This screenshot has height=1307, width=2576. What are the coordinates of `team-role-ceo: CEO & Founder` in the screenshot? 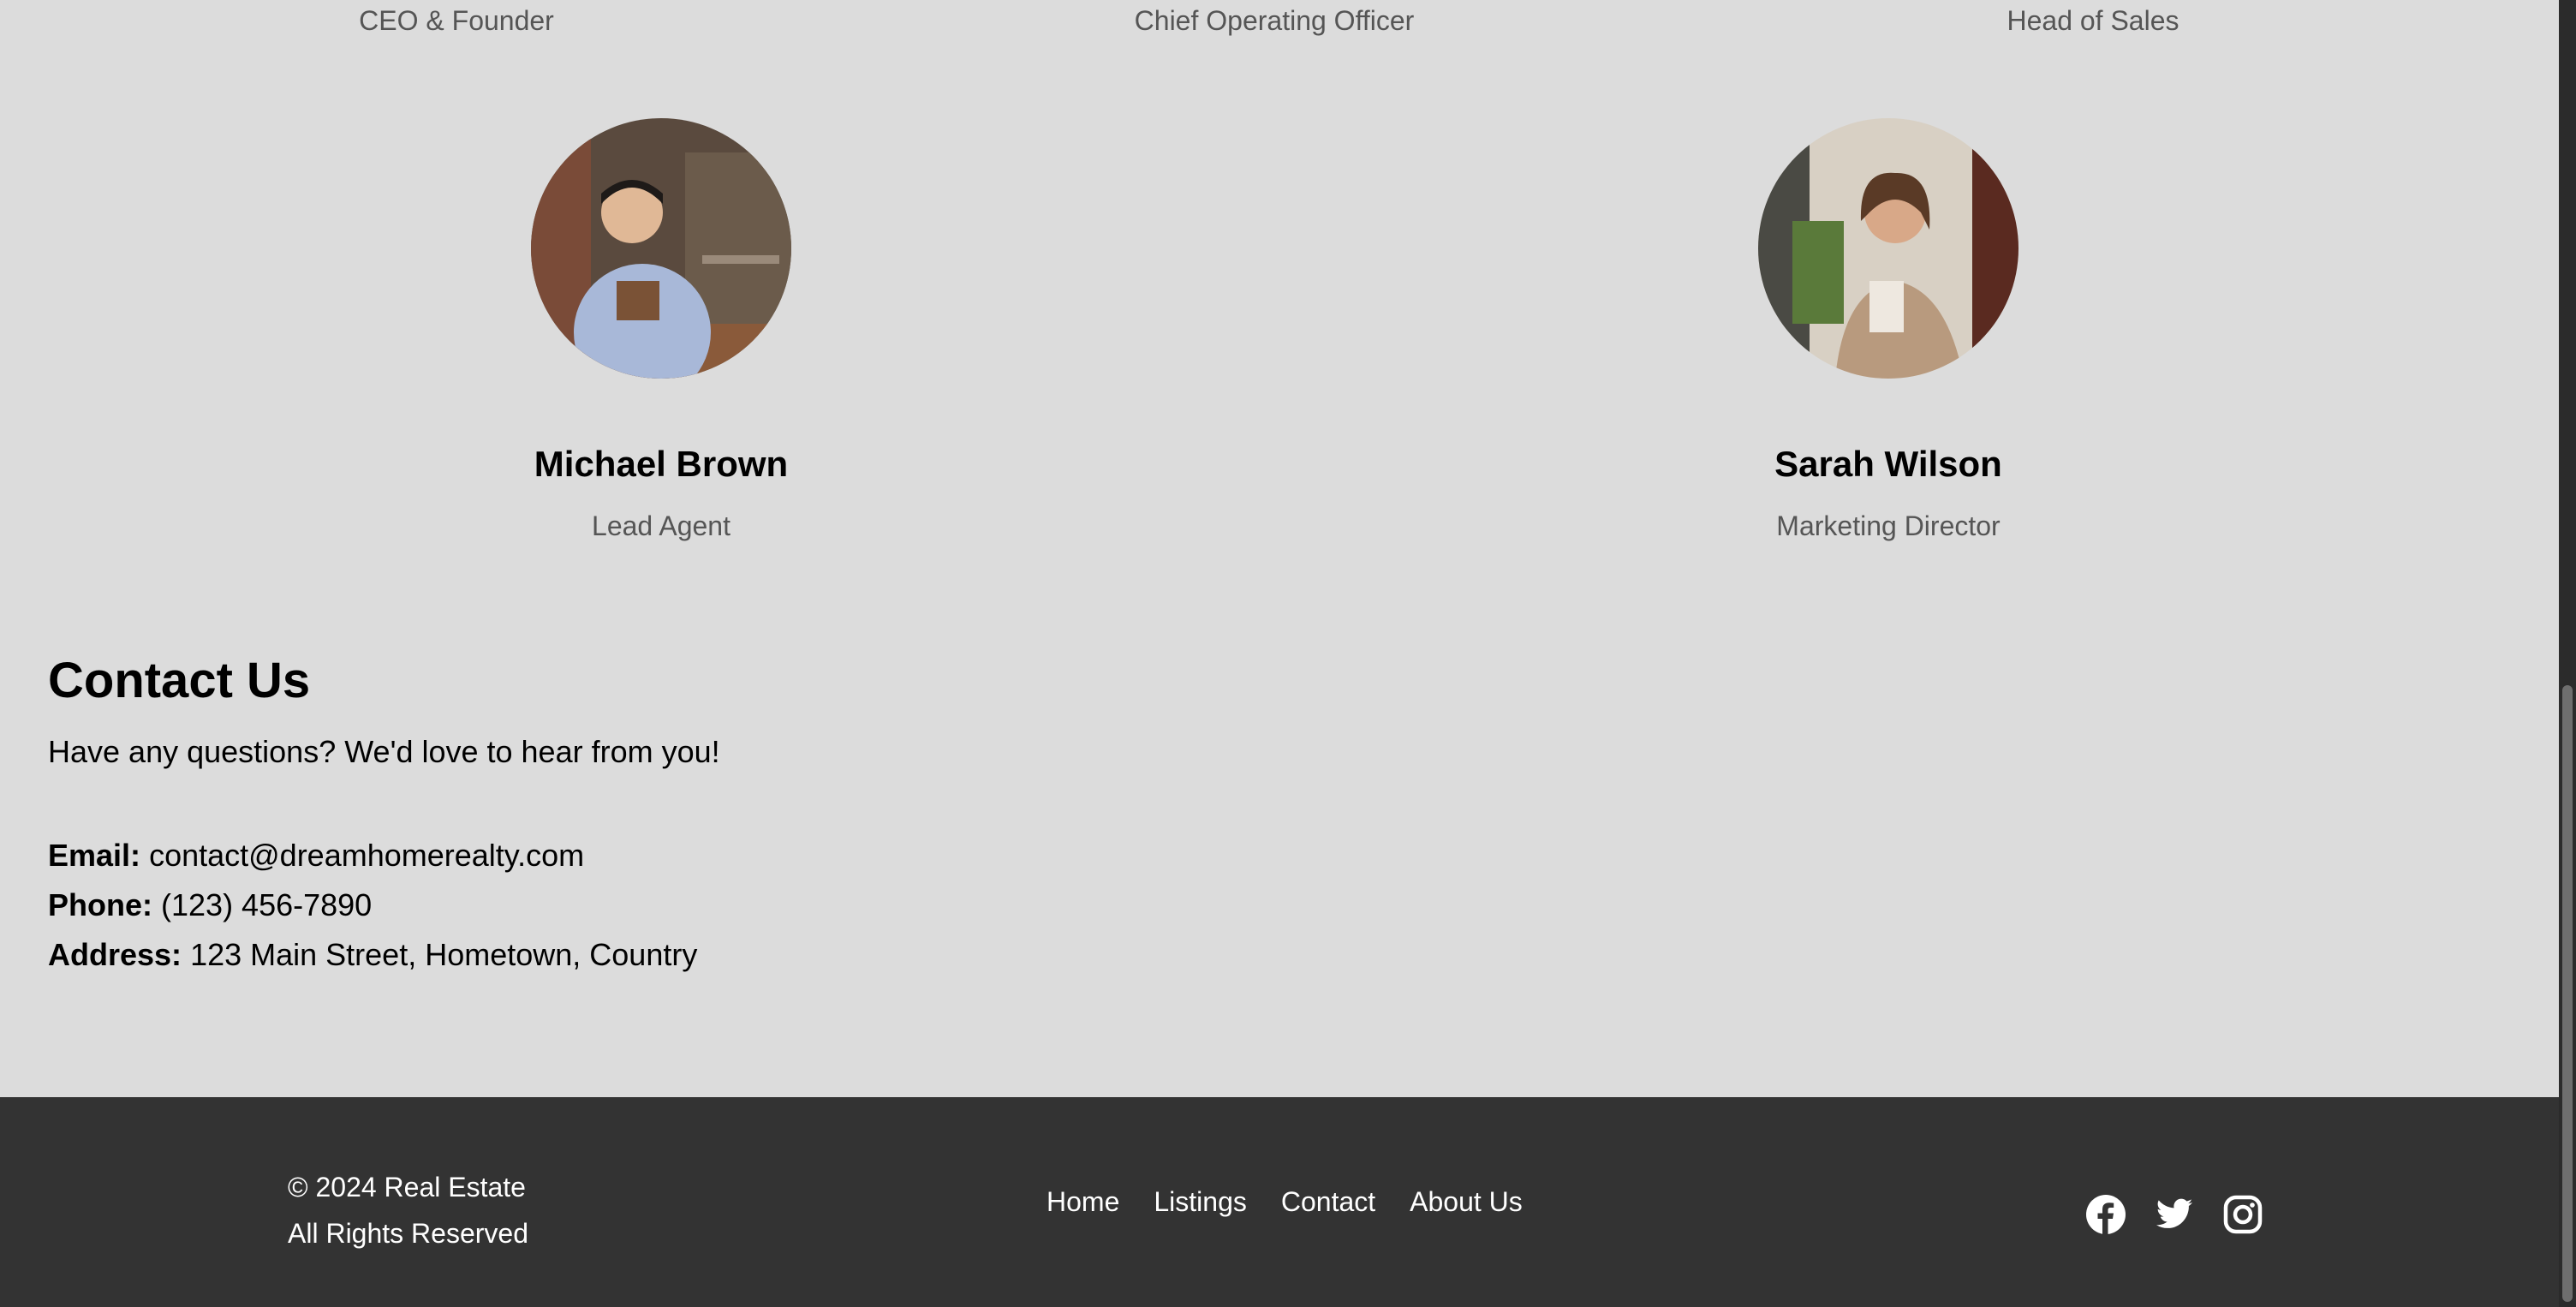 It's located at (456, 21).